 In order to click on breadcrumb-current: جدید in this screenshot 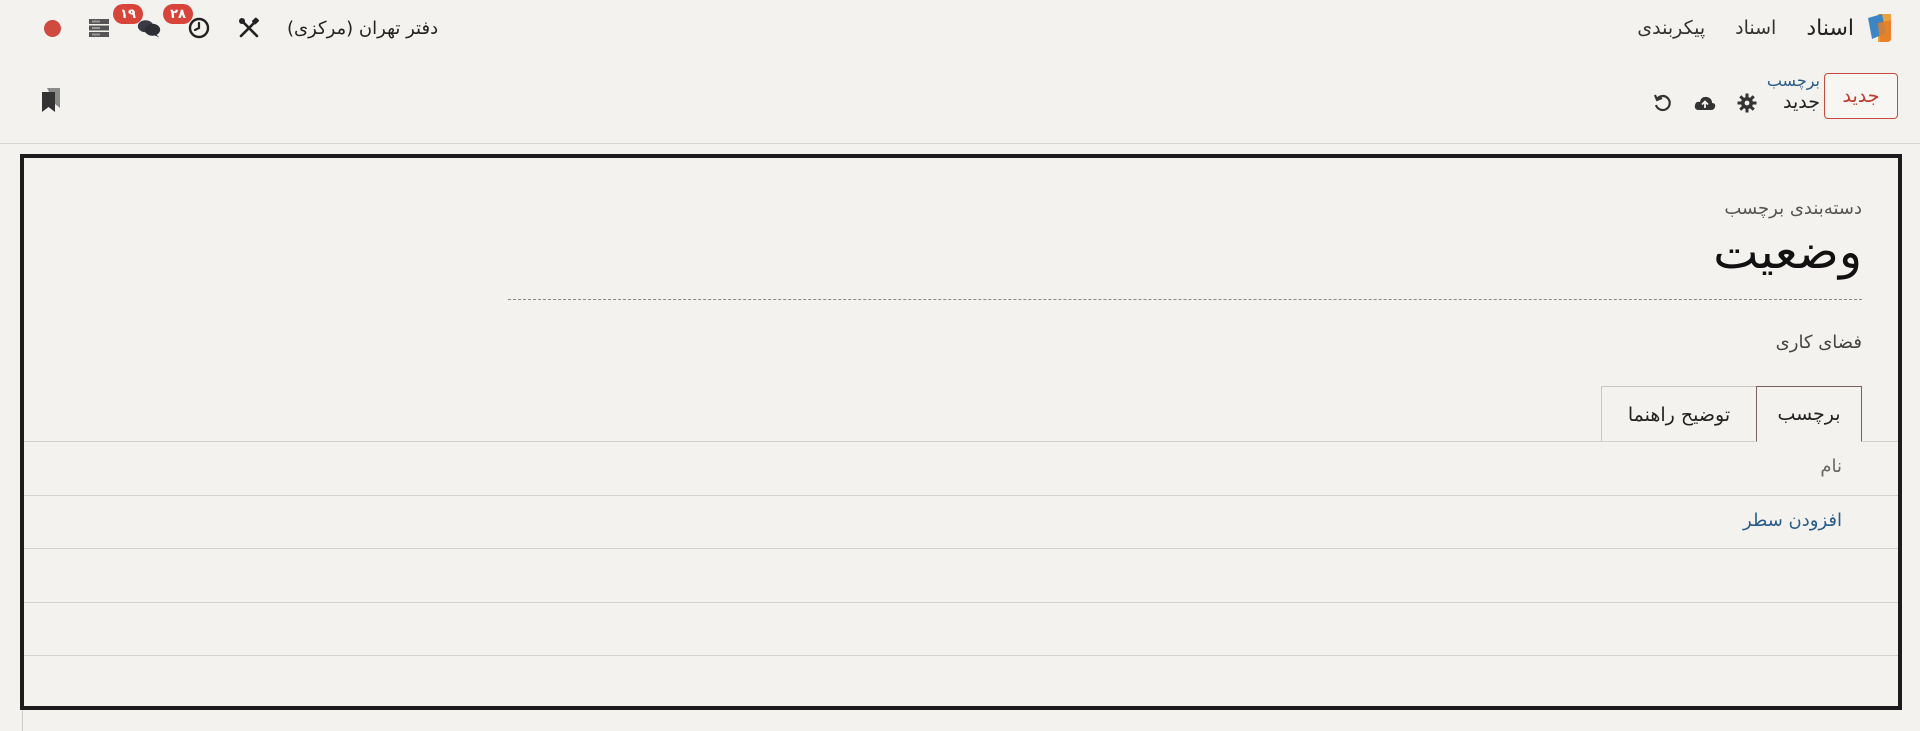, I will do `click(1801, 102)`.